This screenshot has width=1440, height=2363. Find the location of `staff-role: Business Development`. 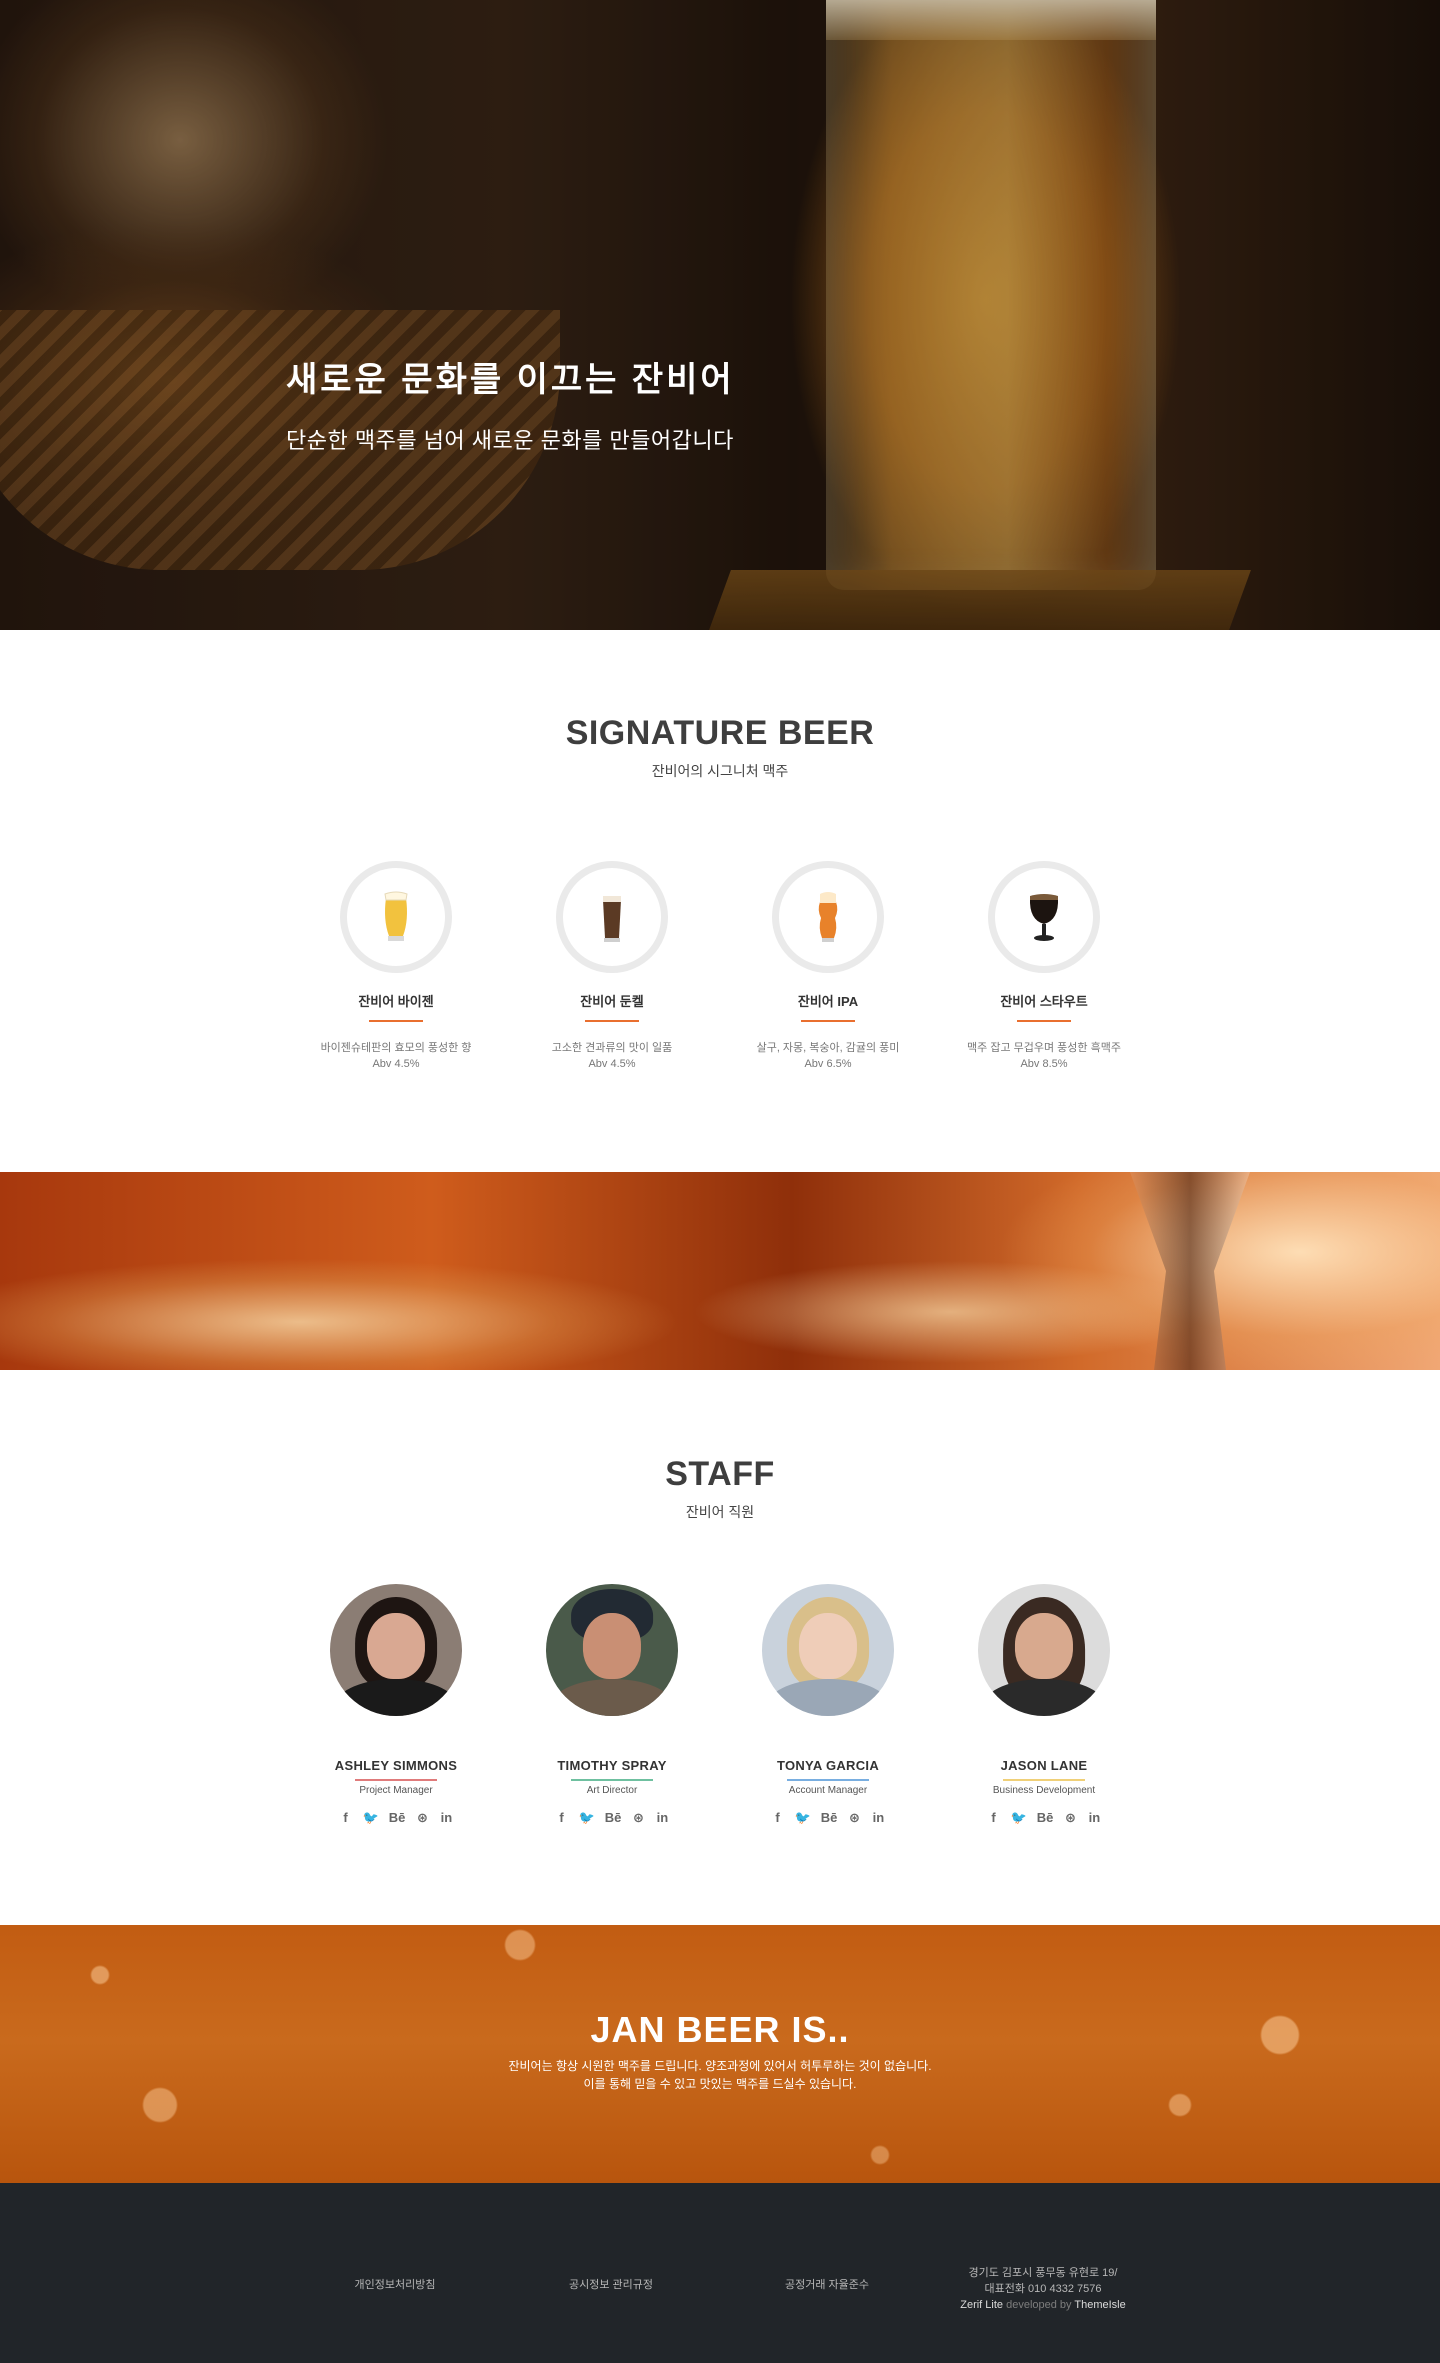

staff-role: Business Development is located at coordinates (1044, 1790).